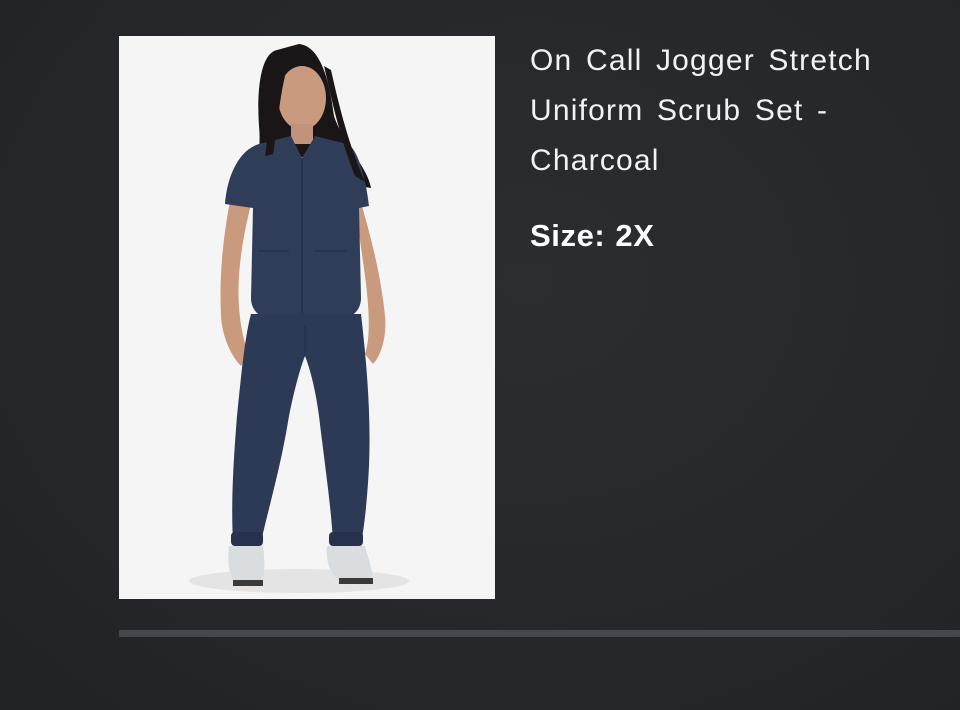 The height and width of the screenshot is (710, 960). I want to click on size-line: Size: 2X, so click(592, 236).